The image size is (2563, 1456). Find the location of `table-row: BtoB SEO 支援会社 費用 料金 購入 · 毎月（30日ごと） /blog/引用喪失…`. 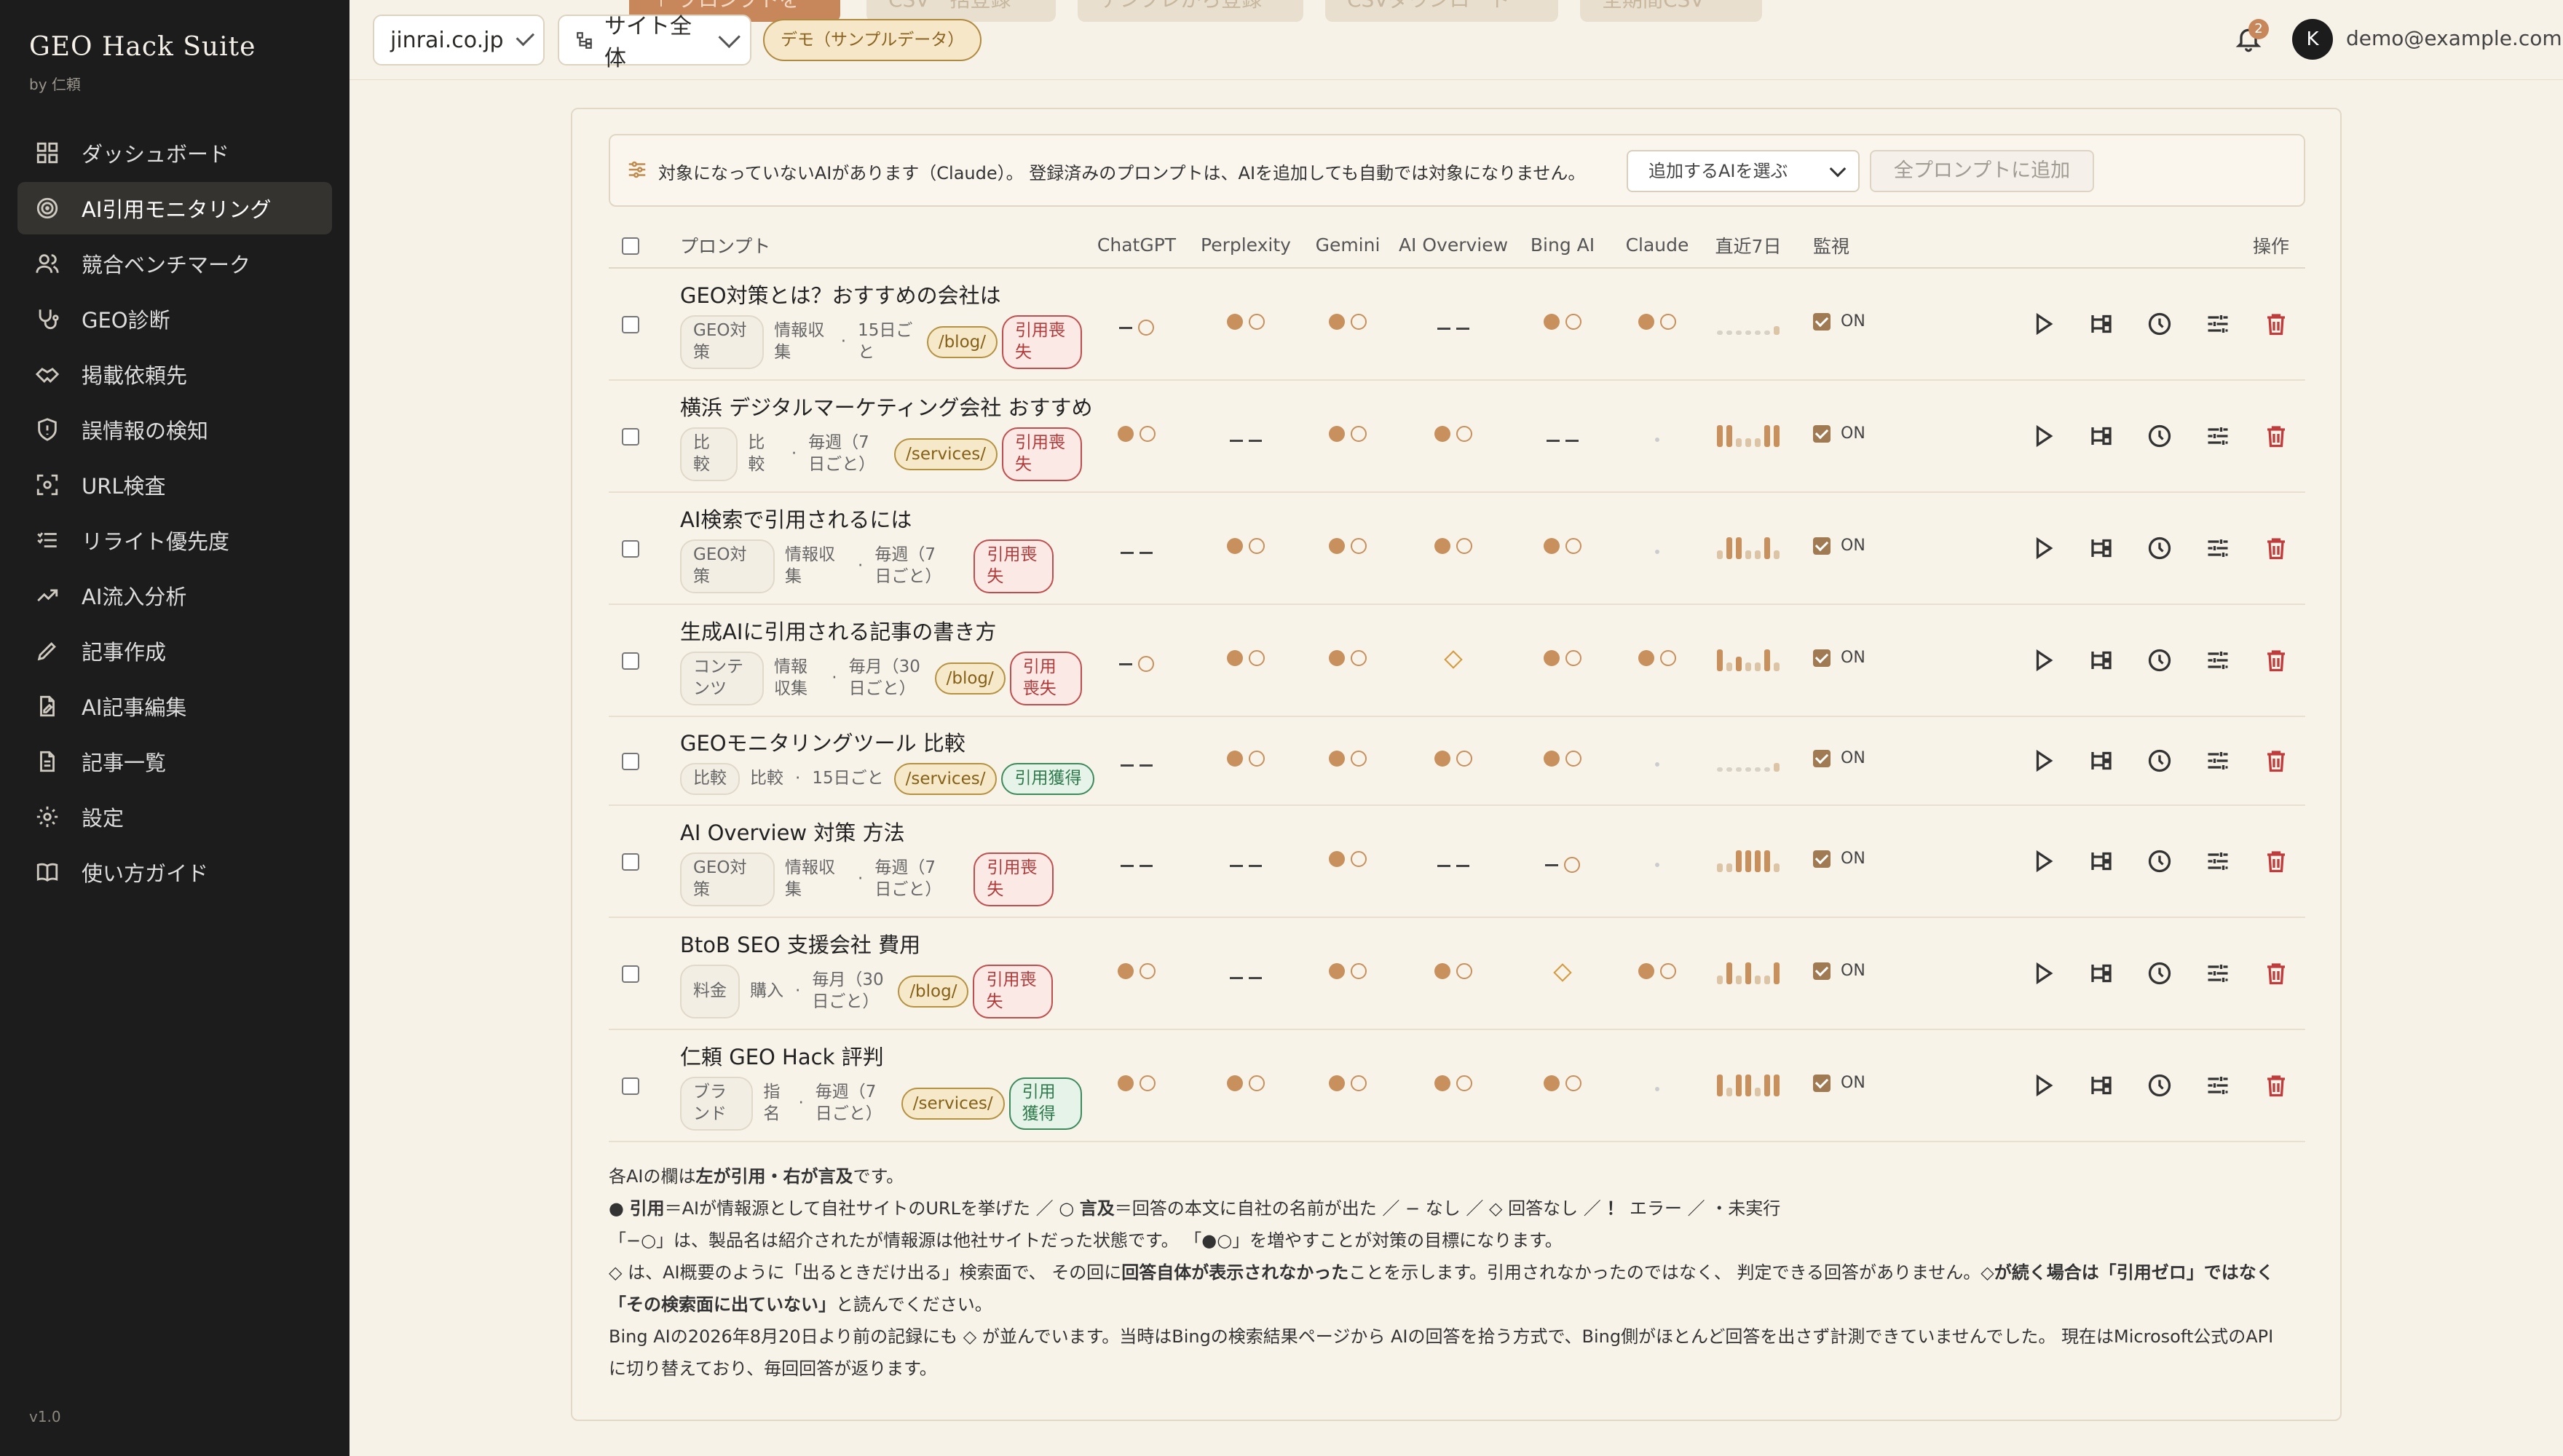

table-row: BtoB SEO 支援会社 費用 料金 購入 · 毎月（30日ごと） /blog/引用喪失… is located at coordinates (1457, 973).